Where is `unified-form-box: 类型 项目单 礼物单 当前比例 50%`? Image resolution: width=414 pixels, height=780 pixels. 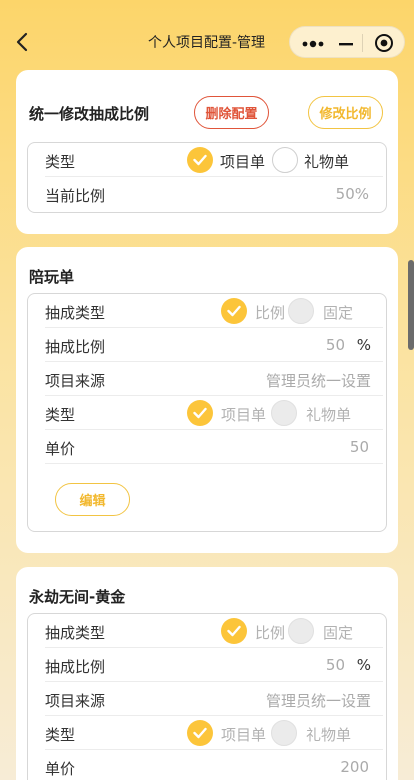 unified-form-box: 类型 项目单 礼物单 当前比例 50% is located at coordinates (207, 177).